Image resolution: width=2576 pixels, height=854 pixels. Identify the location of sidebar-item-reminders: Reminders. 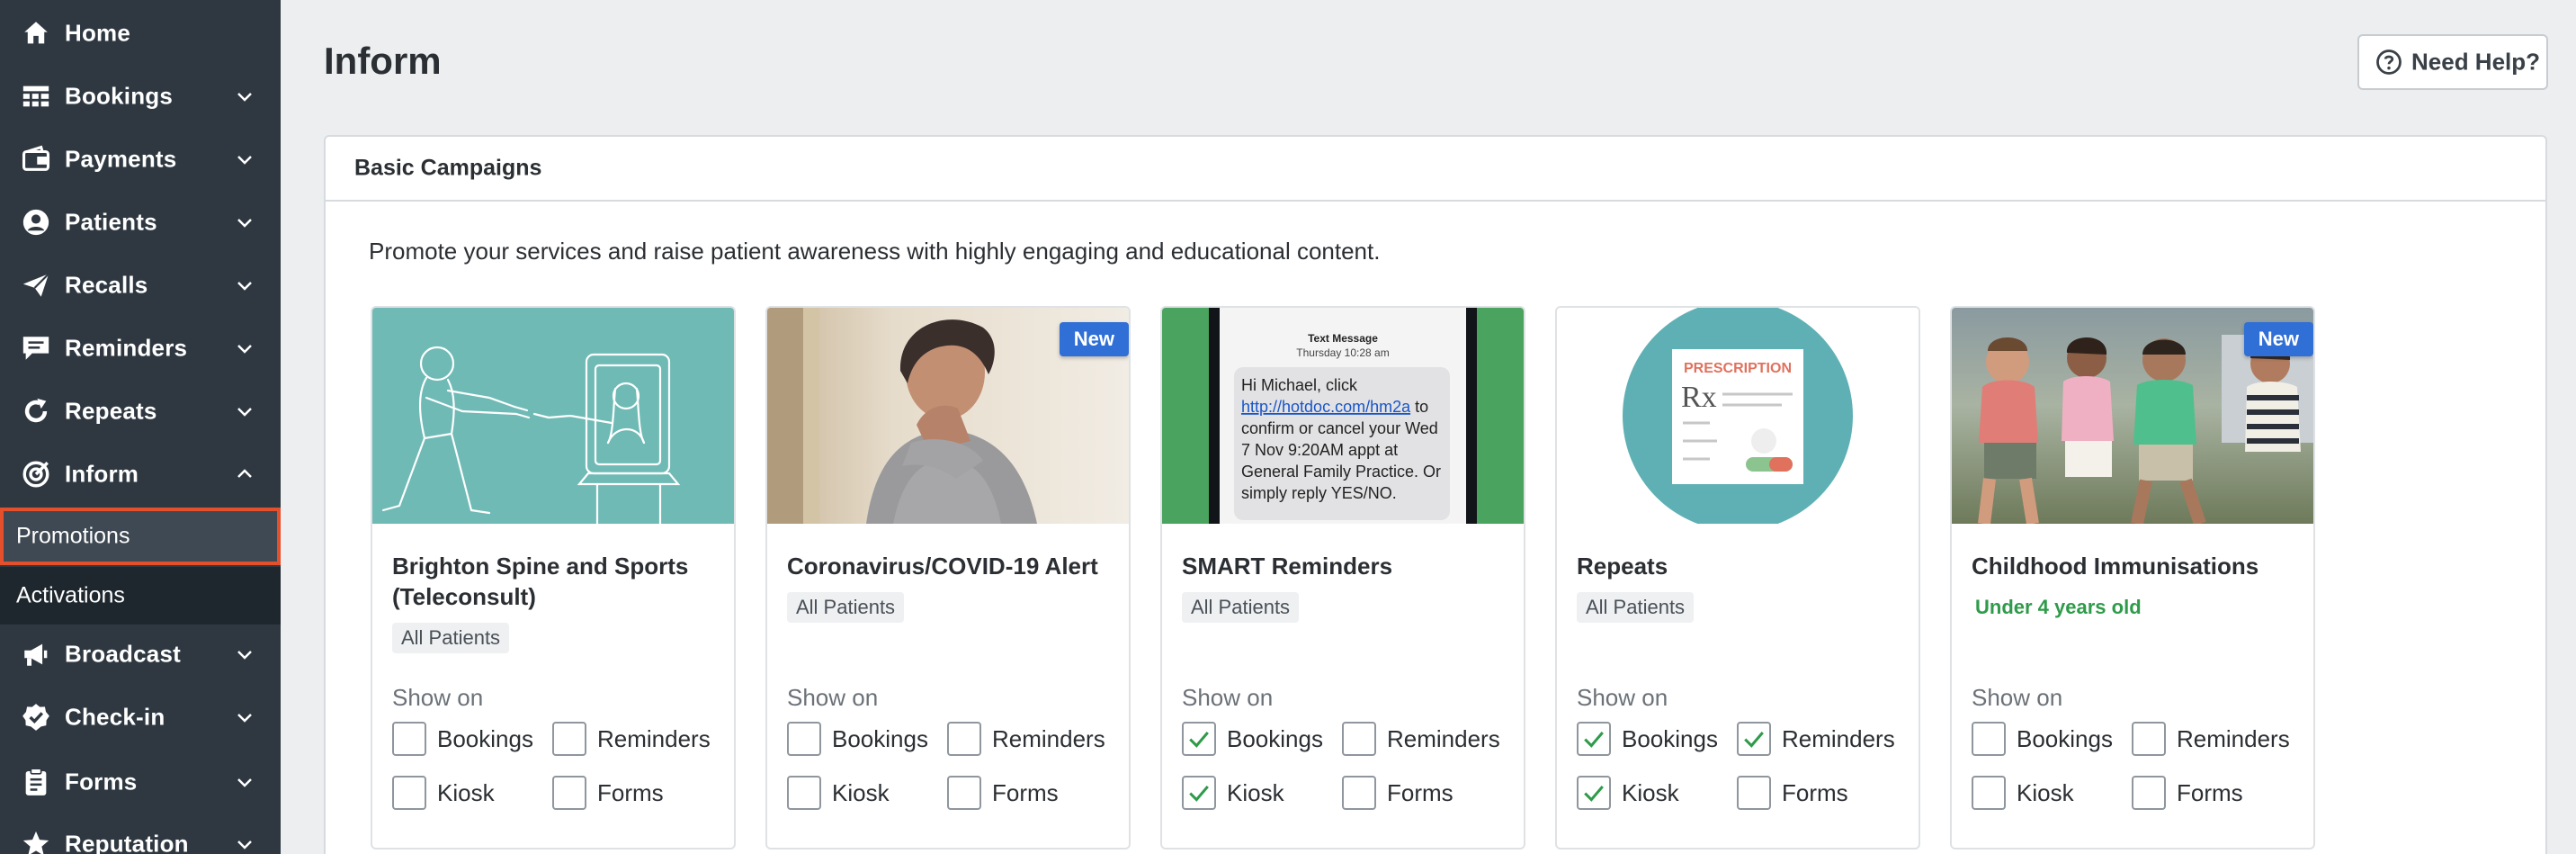
(140, 348).